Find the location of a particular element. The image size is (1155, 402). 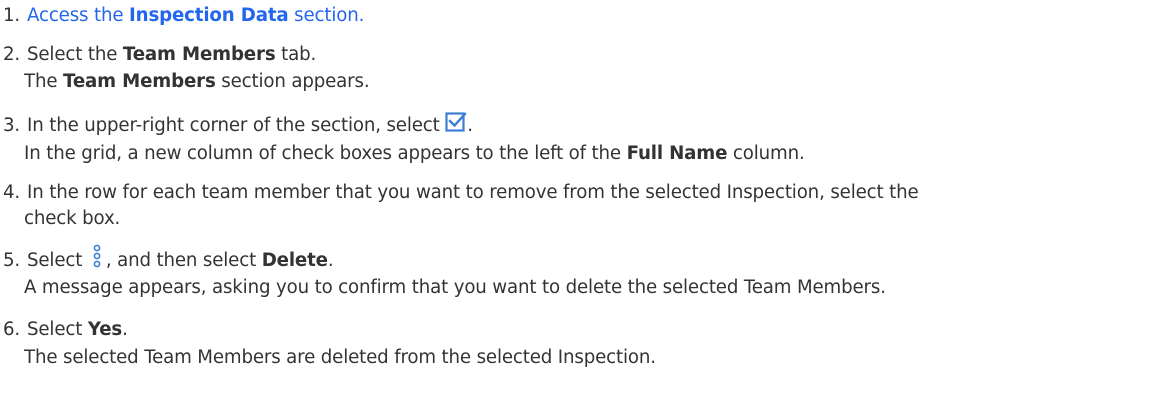

step-number: 2. is located at coordinates (12, 54).